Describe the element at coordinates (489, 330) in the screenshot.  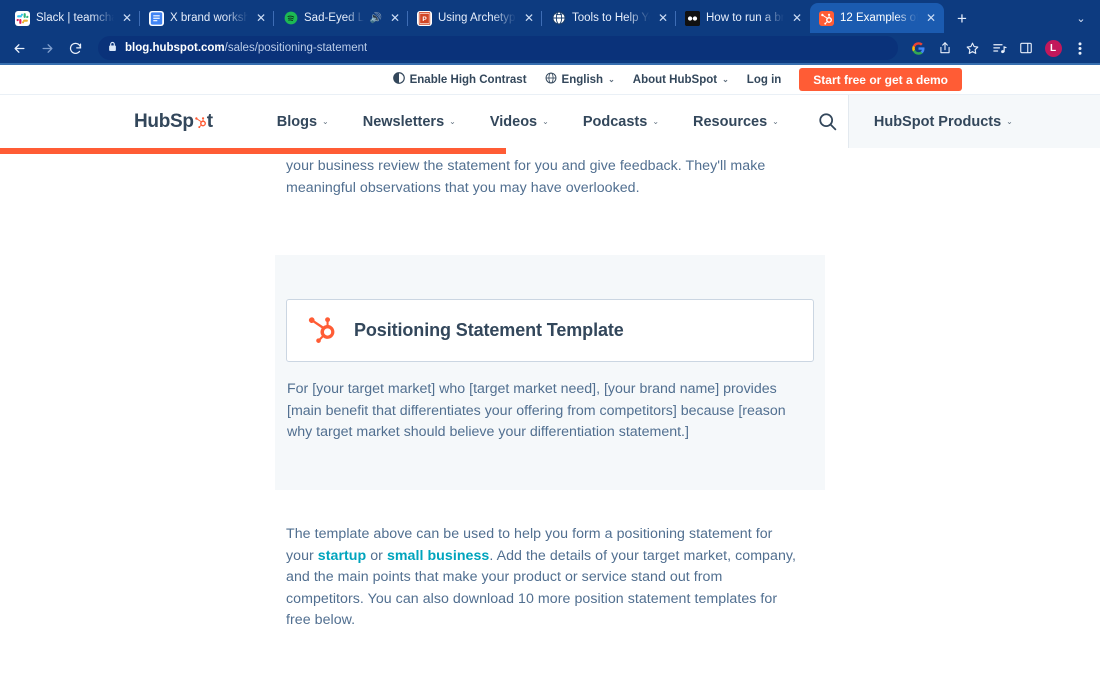
I see `template-card-title: Positioning Statement Template` at that location.